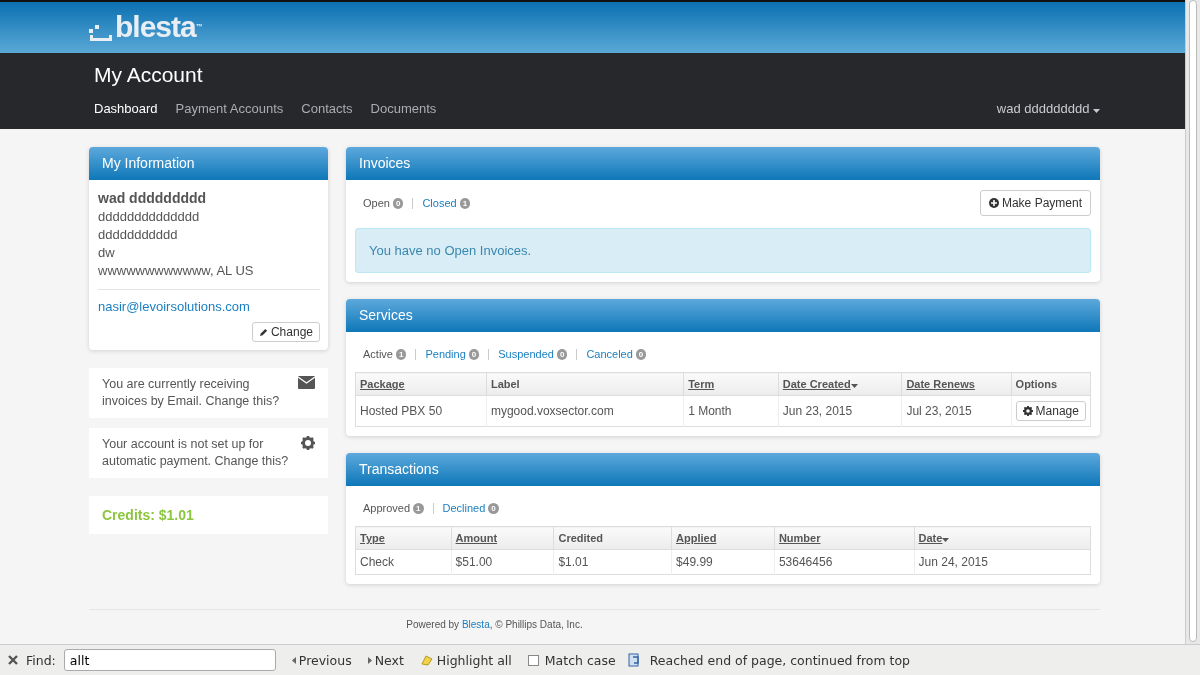 The width and height of the screenshot is (1200, 675). Describe the element at coordinates (421, 384) in the screenshot. I see `column-header: Package` at that location.